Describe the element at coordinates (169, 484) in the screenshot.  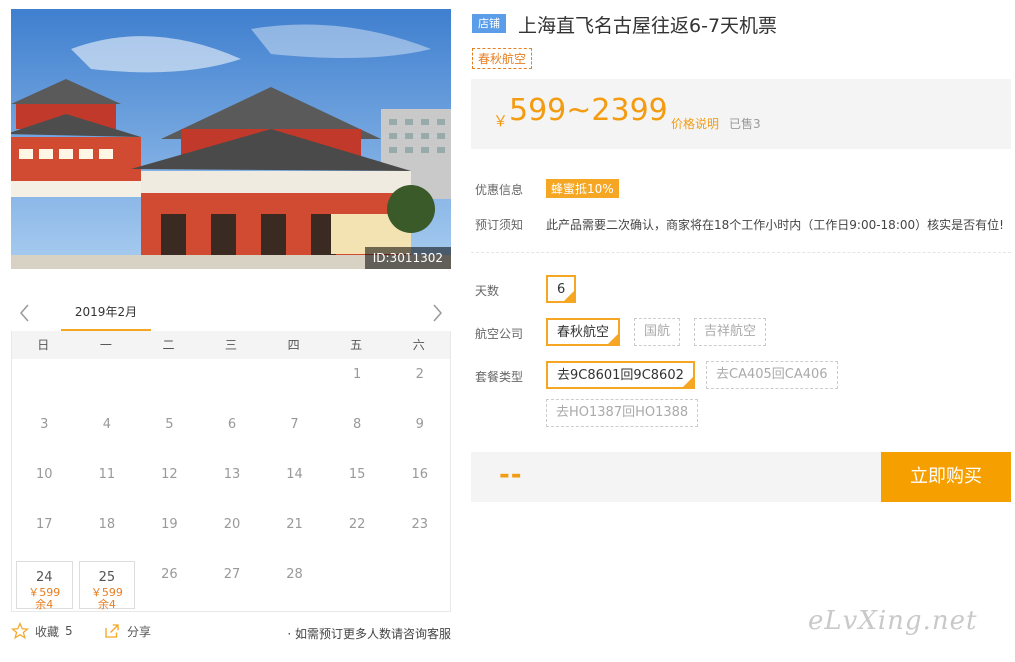
I see `calendar-day: 12` at that location.